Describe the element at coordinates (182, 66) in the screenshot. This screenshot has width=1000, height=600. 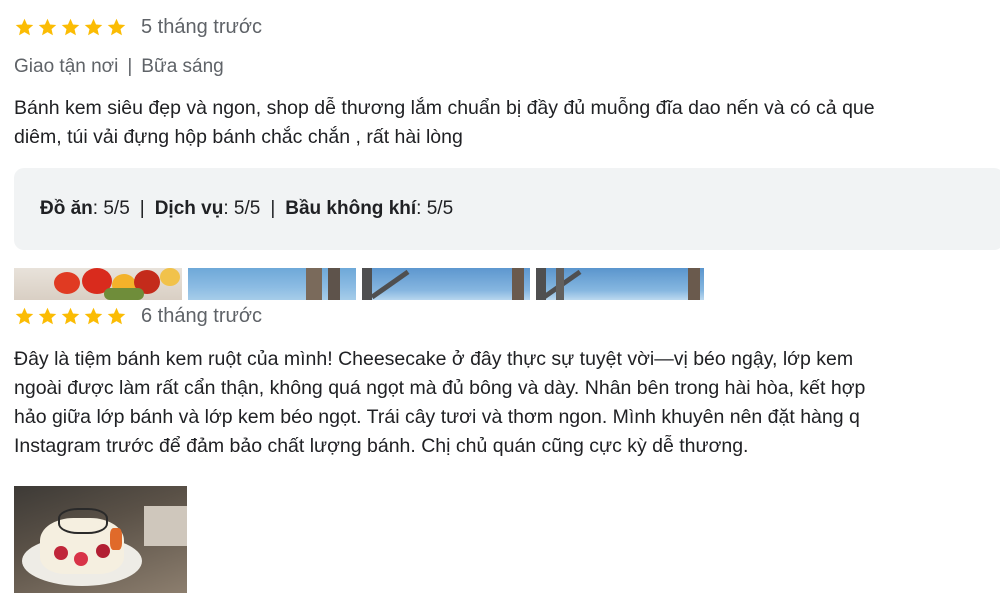
I see `meal-type: Bữa sáng` at that location.